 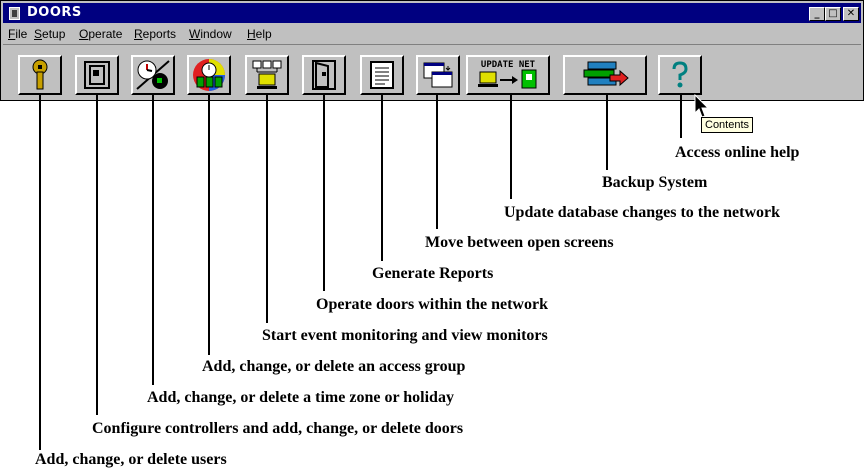 I want to click on callout-operate-doors: Operate doors within the network, so click(x=432, y=304).